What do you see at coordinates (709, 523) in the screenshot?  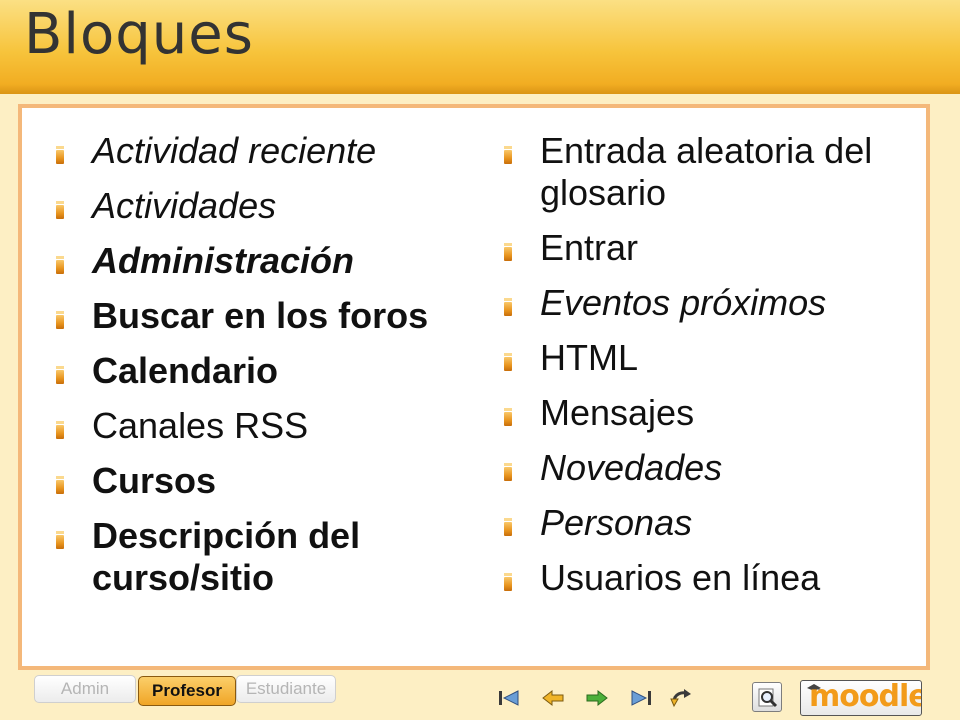 I see `block-item-personas: Personas` at bounding box center [709, 523].